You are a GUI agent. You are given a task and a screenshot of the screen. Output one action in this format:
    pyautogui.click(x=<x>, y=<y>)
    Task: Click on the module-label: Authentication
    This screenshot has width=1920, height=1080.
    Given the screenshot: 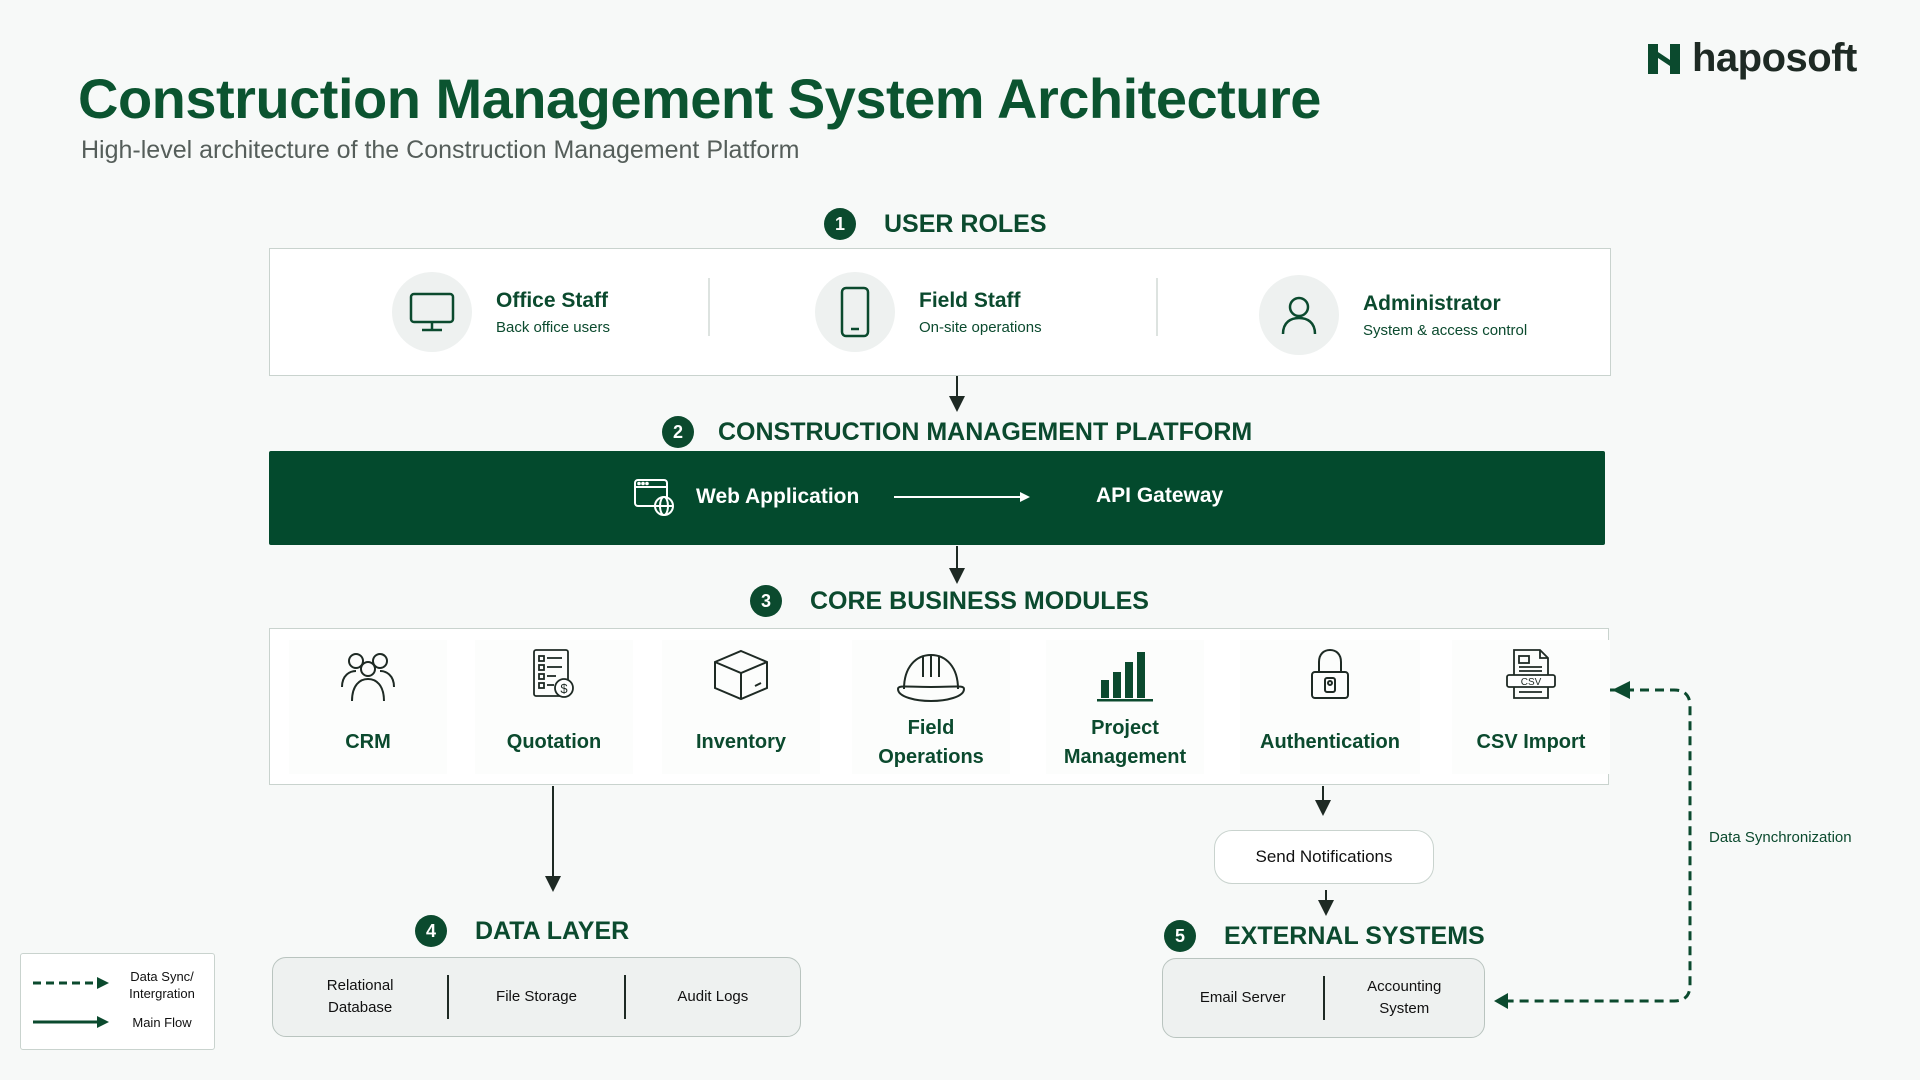 What is the action you would take?
    pyautogui.click(x=1330, y=742)
    